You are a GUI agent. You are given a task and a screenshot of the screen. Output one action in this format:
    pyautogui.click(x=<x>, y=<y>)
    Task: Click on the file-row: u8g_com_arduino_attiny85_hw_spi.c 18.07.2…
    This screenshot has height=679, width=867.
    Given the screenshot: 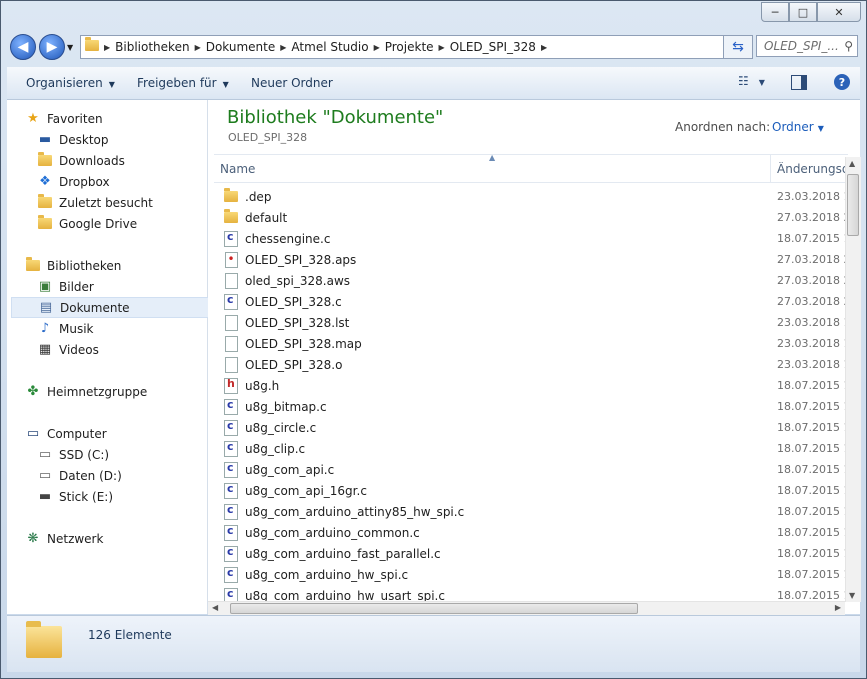 What is the action you would take?
    pyautogui.click(x=531, y=511)
    